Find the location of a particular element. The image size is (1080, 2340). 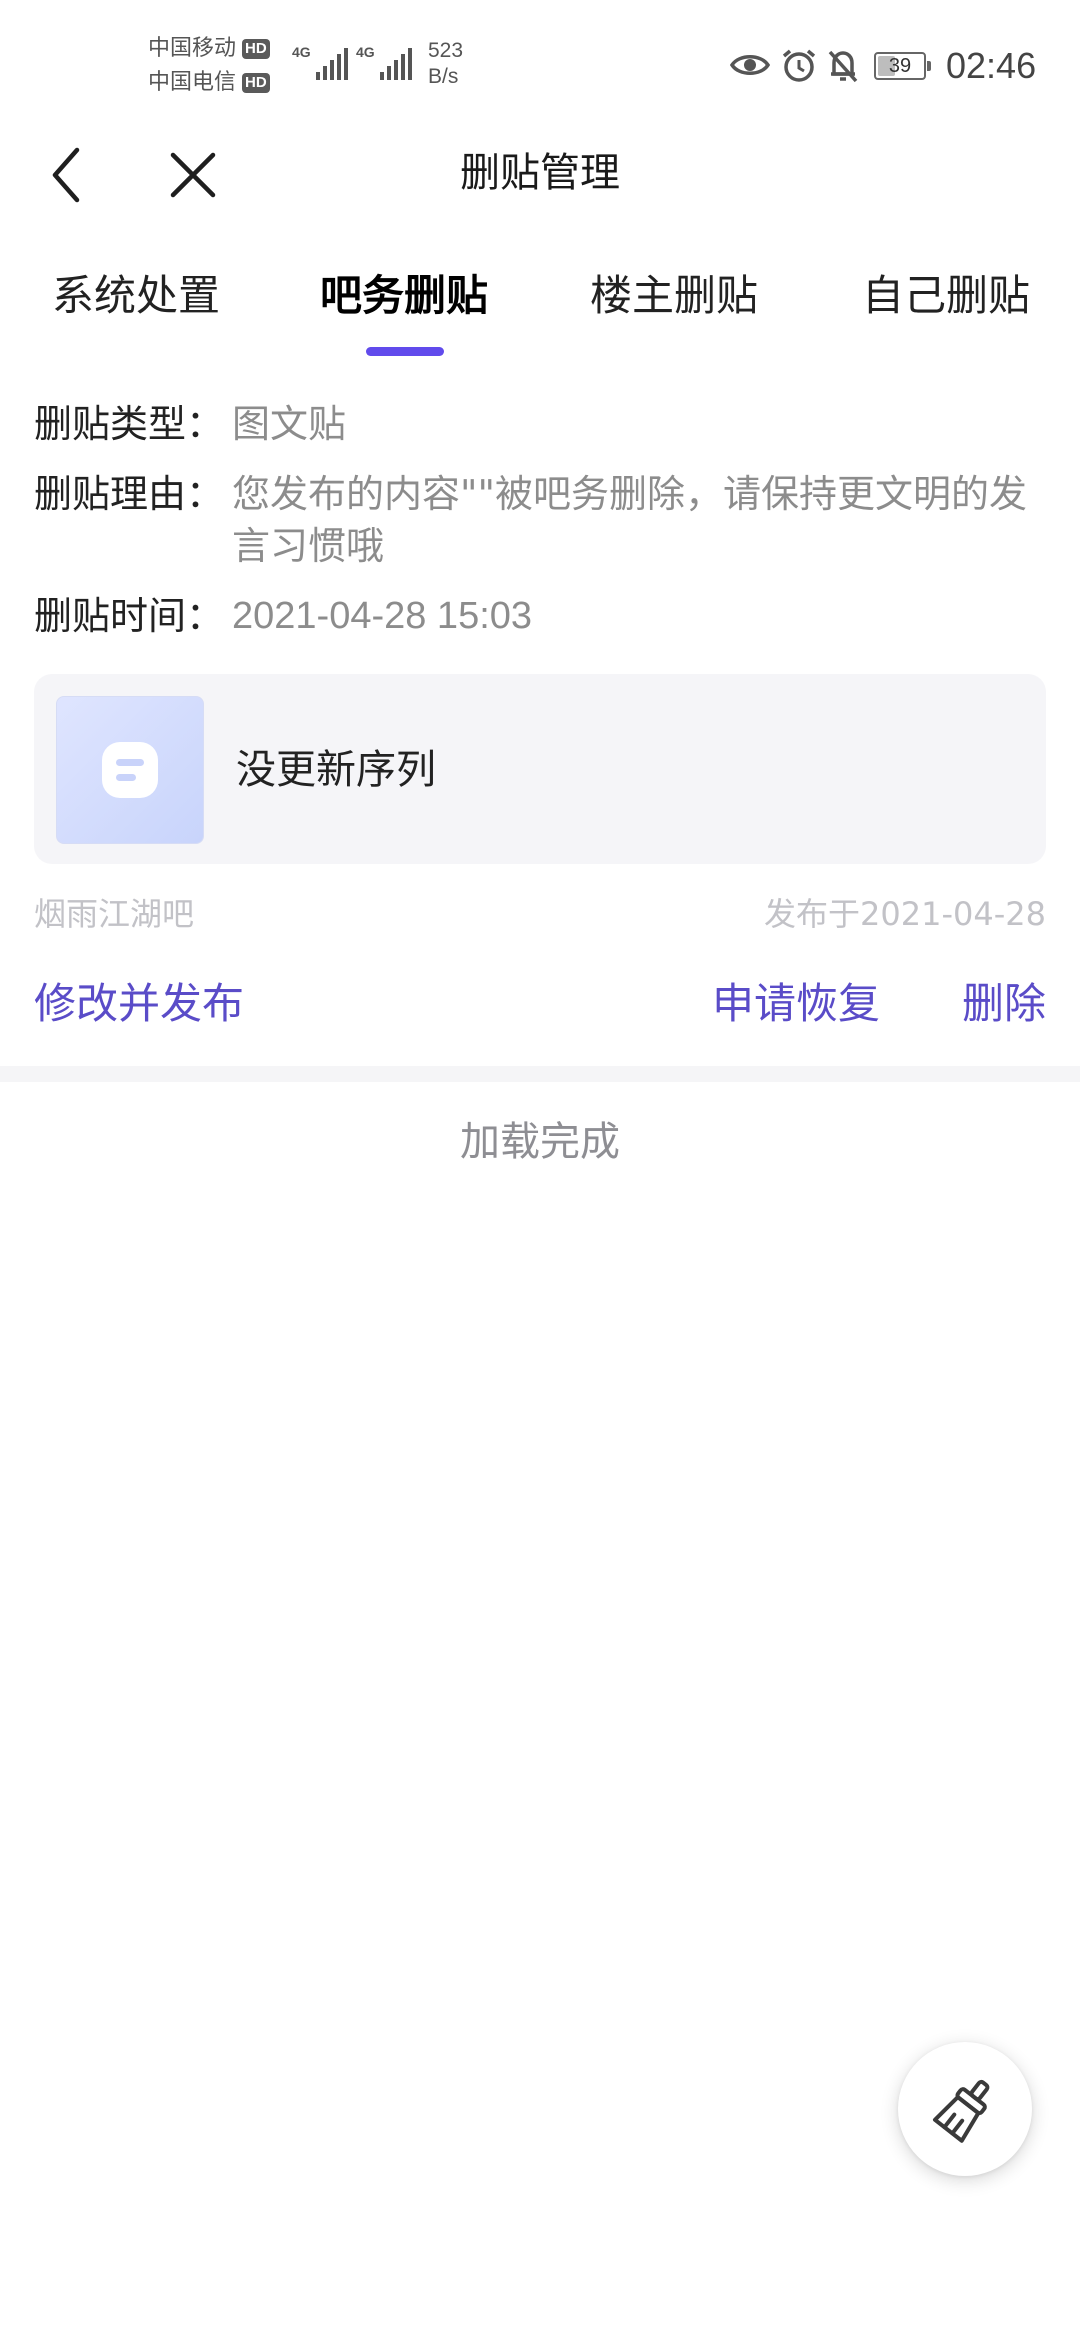

carrier-2: 中国电信 HD is located at coordinates (209, 83).